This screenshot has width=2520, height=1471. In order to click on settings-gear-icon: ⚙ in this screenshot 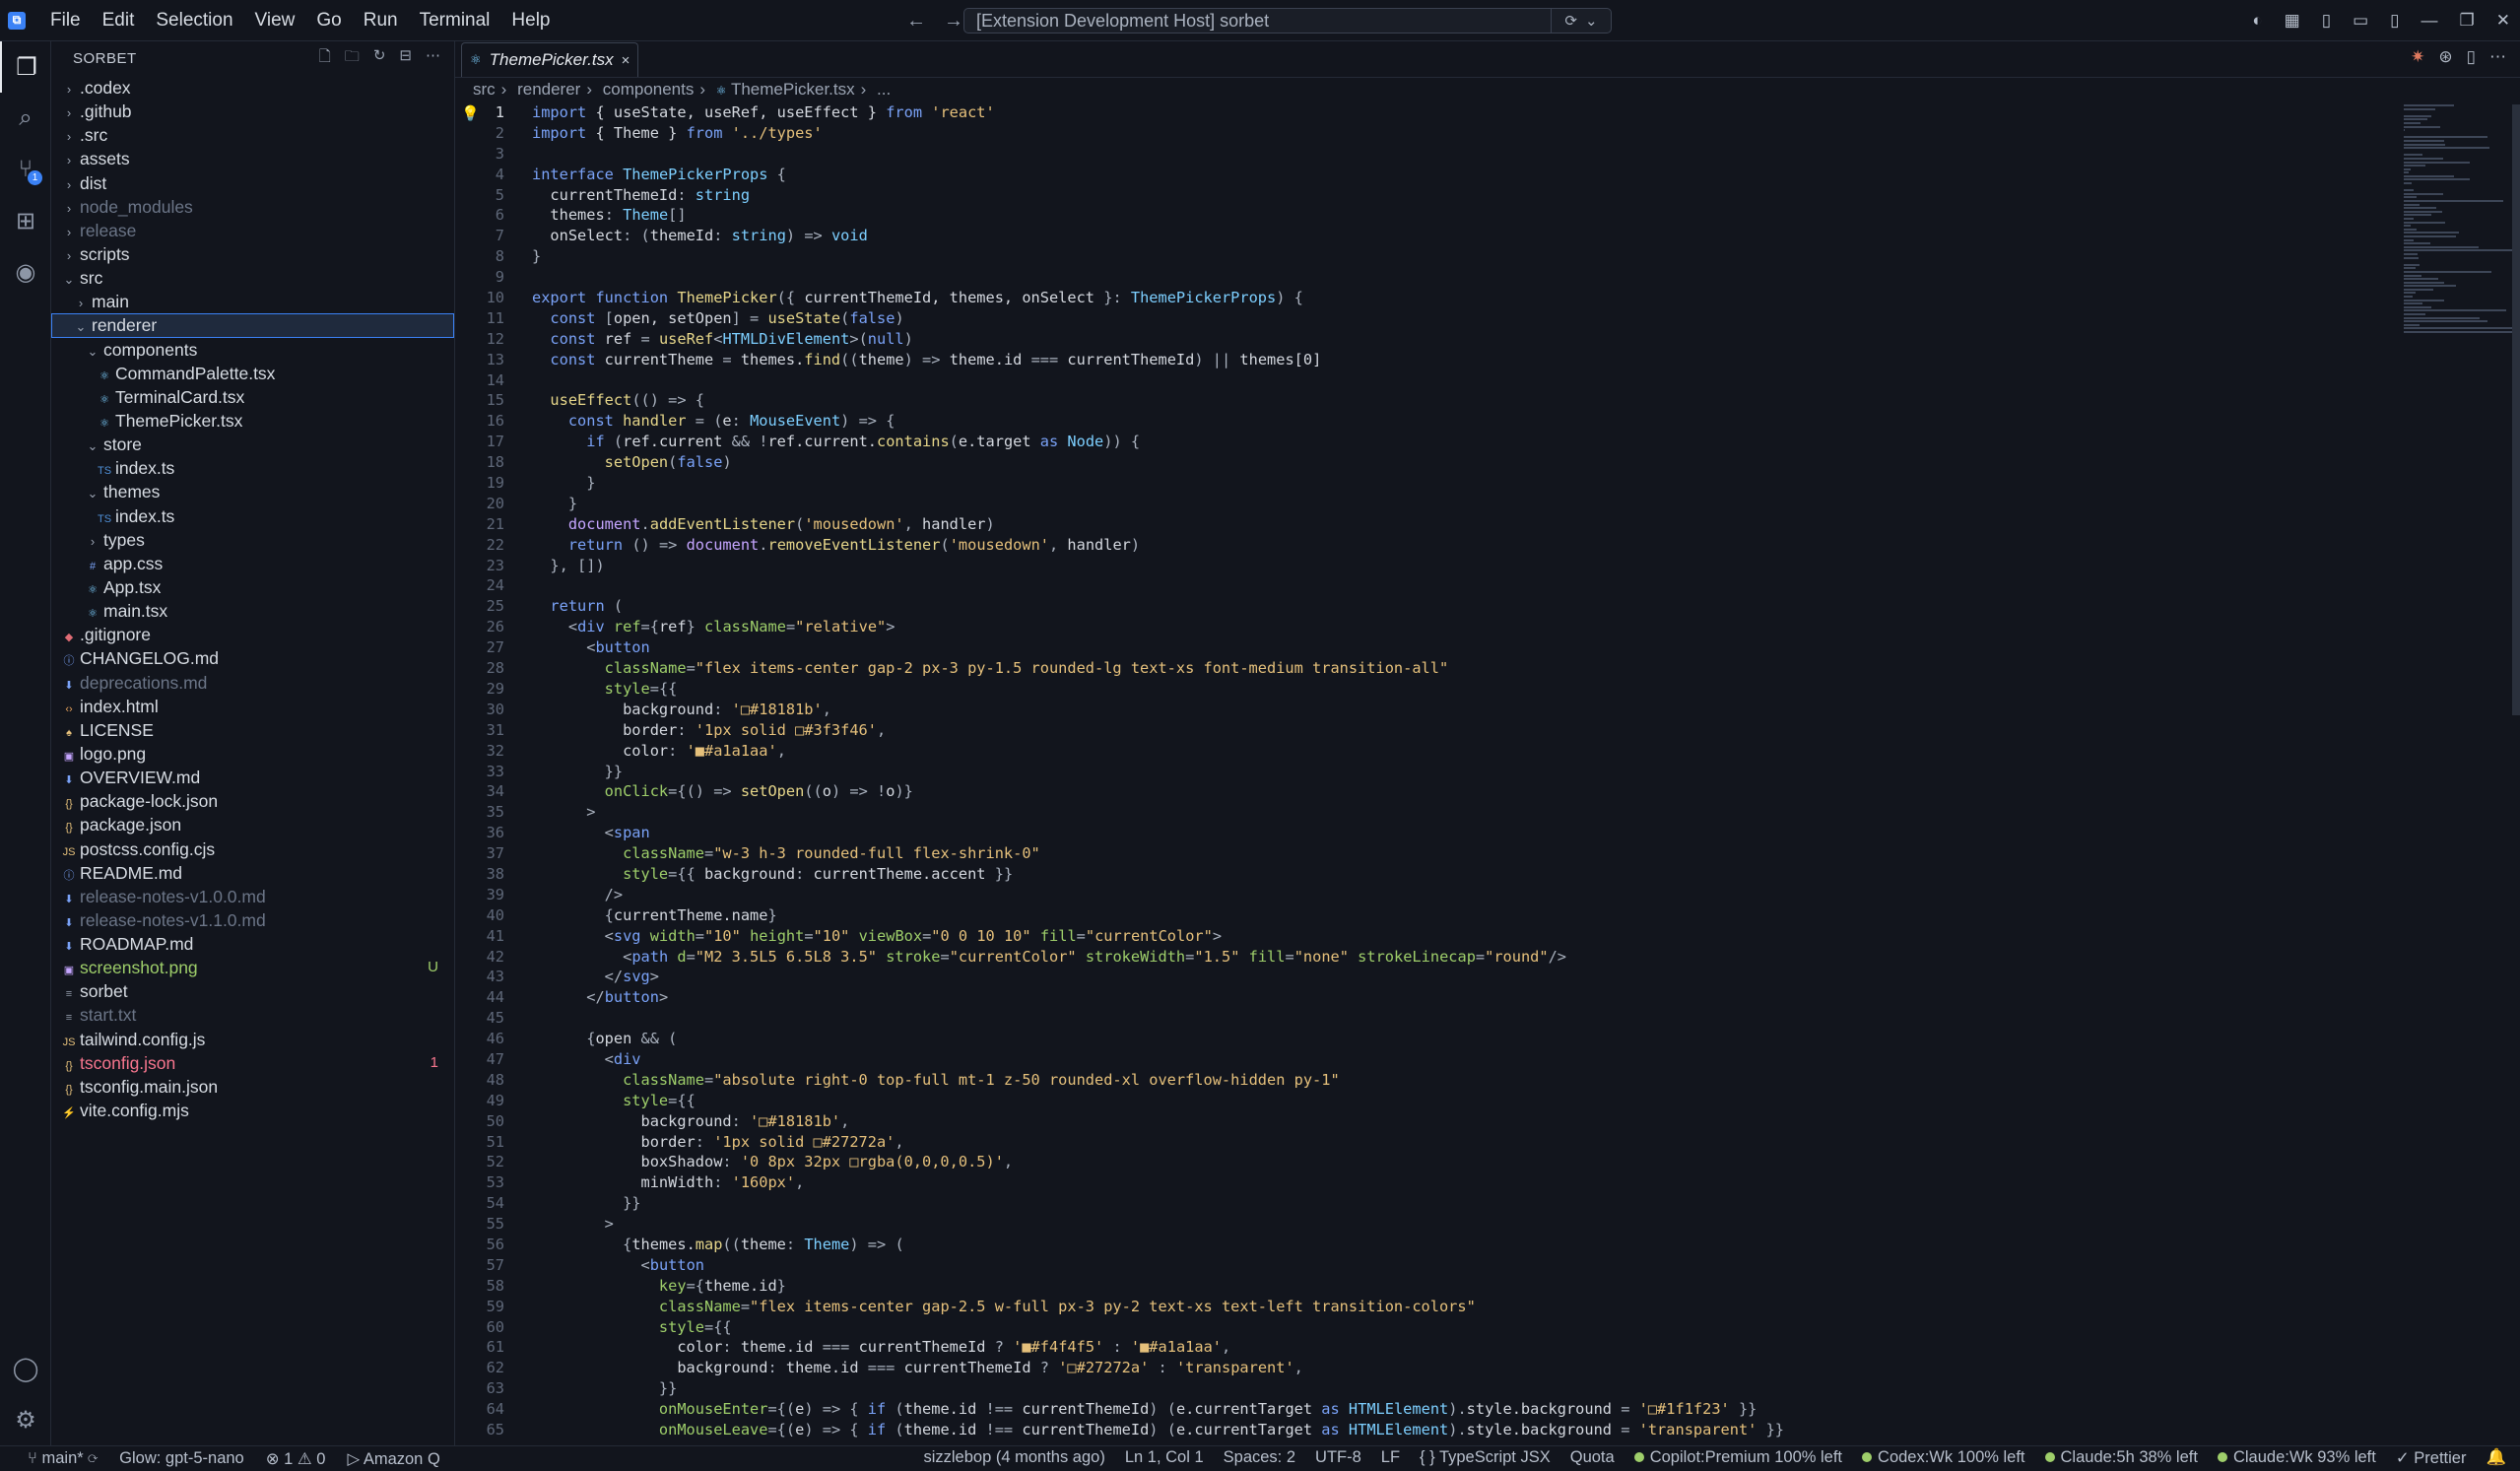, I will do `click(25, 1420)`.